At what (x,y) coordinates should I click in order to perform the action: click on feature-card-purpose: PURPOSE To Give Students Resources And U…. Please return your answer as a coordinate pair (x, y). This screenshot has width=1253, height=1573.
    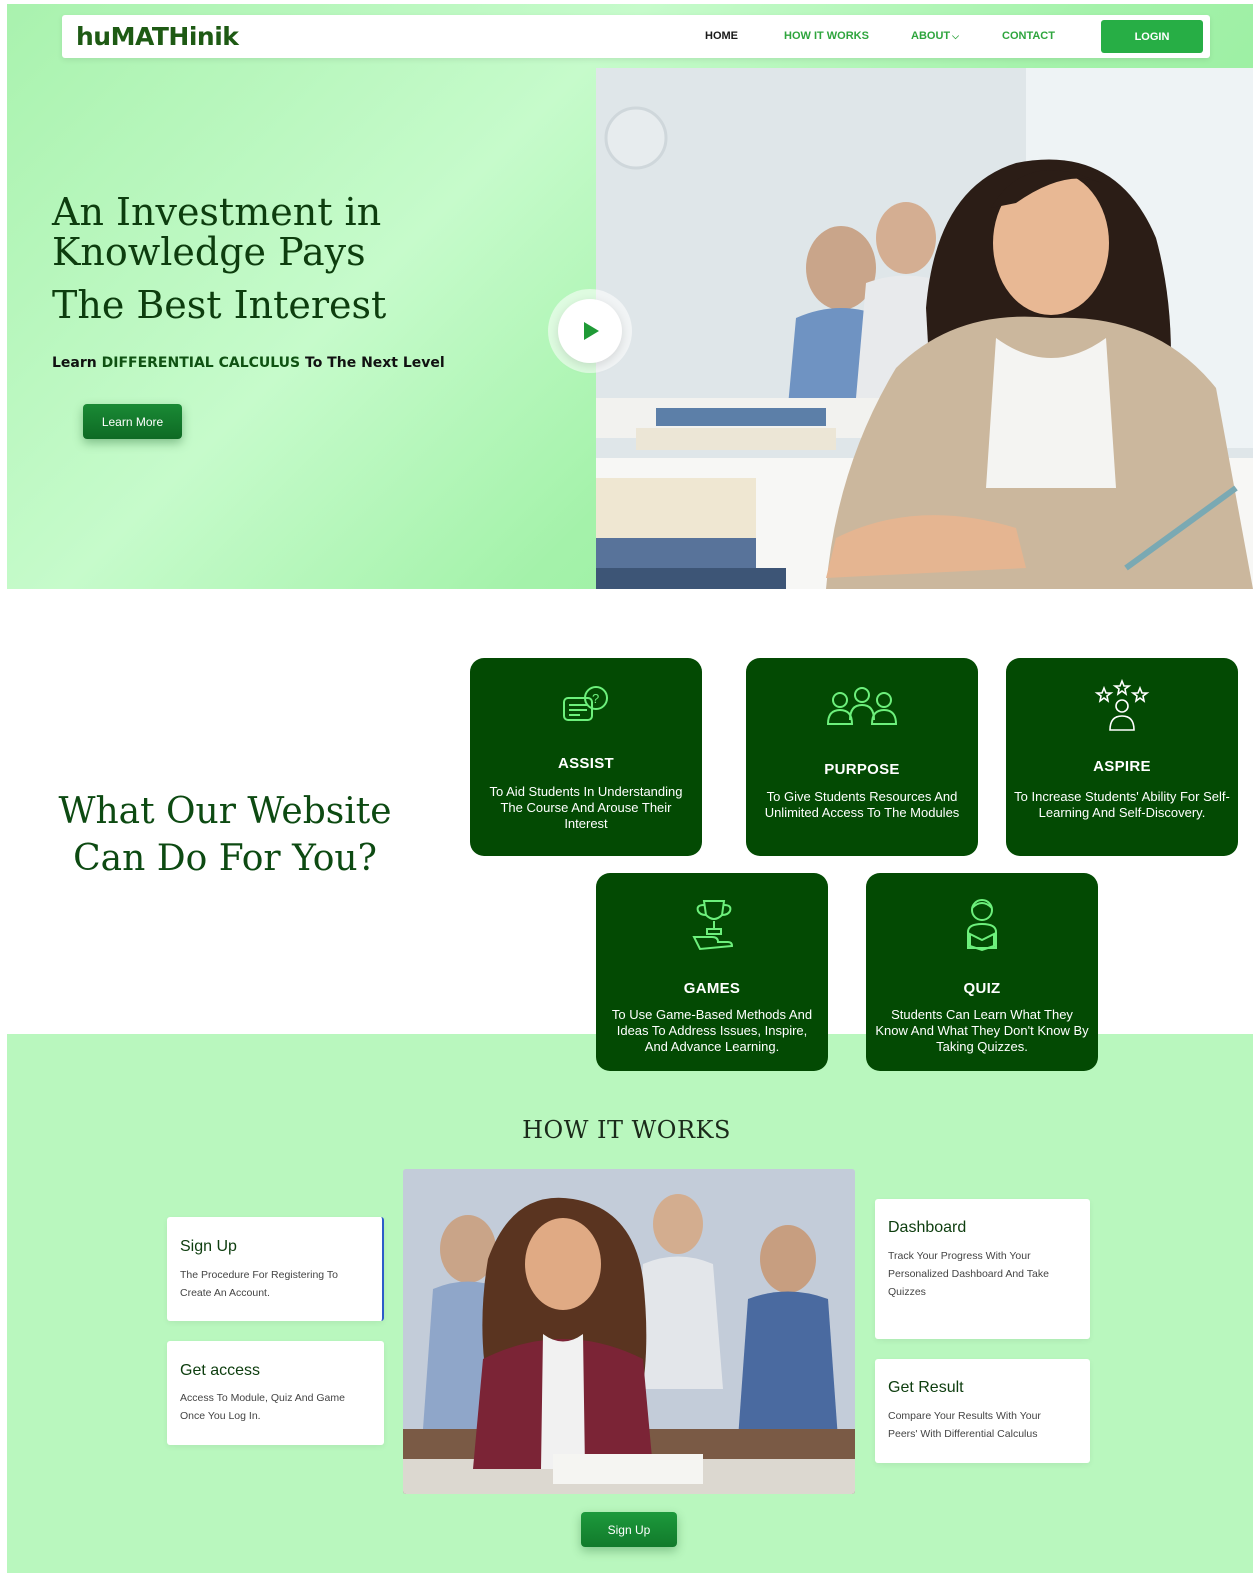
    Looking at the image, I should click on (862, 757).